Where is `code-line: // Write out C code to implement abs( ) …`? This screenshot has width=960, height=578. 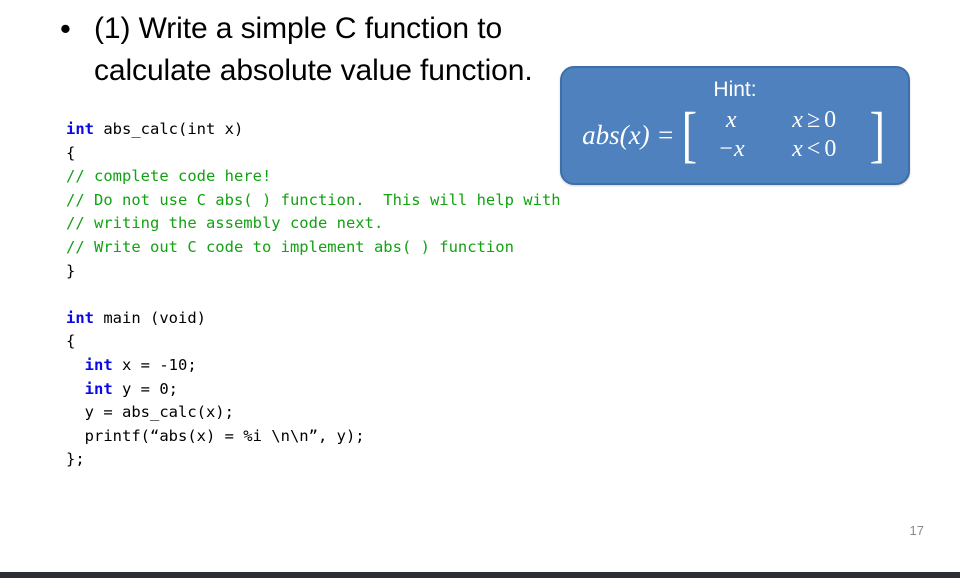 code-line: // Write out C code to implement abs( ) … is located at coordinates (313, 248).